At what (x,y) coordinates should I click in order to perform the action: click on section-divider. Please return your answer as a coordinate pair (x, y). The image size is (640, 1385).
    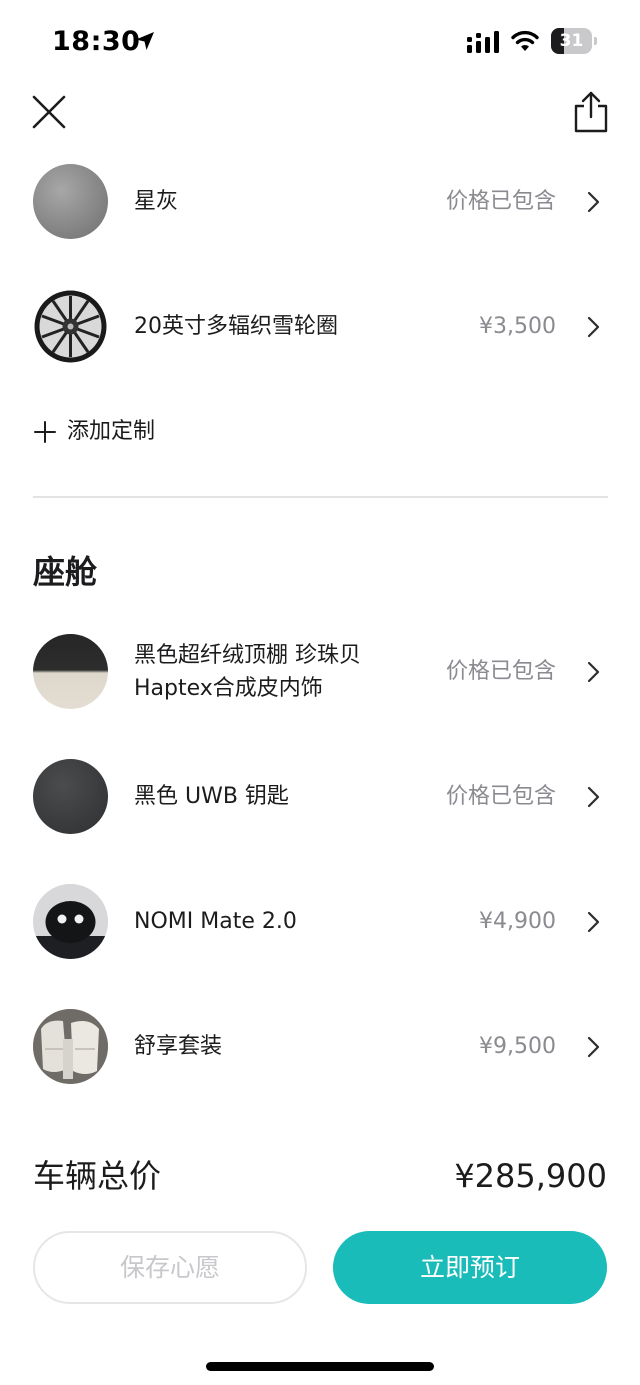
    Looking at the image, I should click on (320, 497).